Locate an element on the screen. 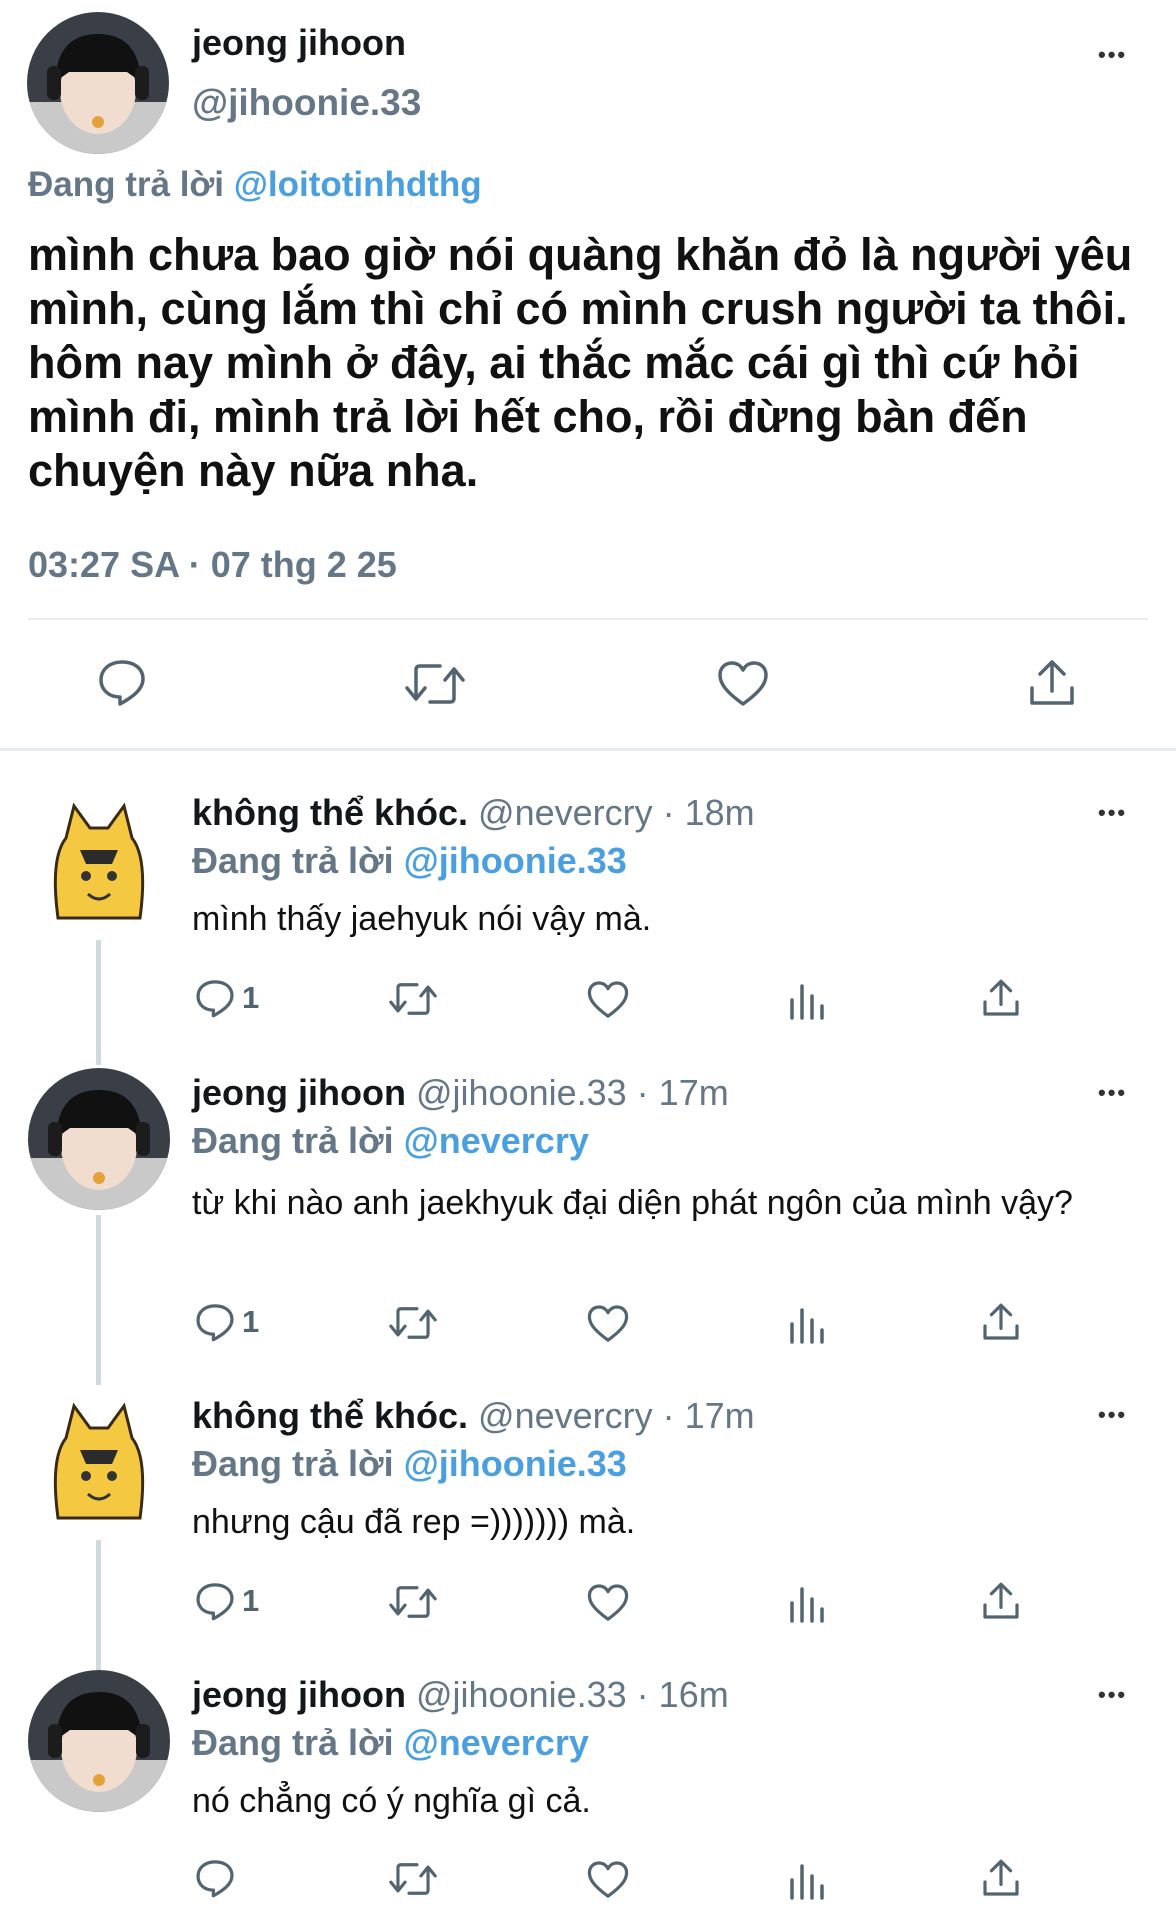  section-divider is located at coordinates (588, 749).